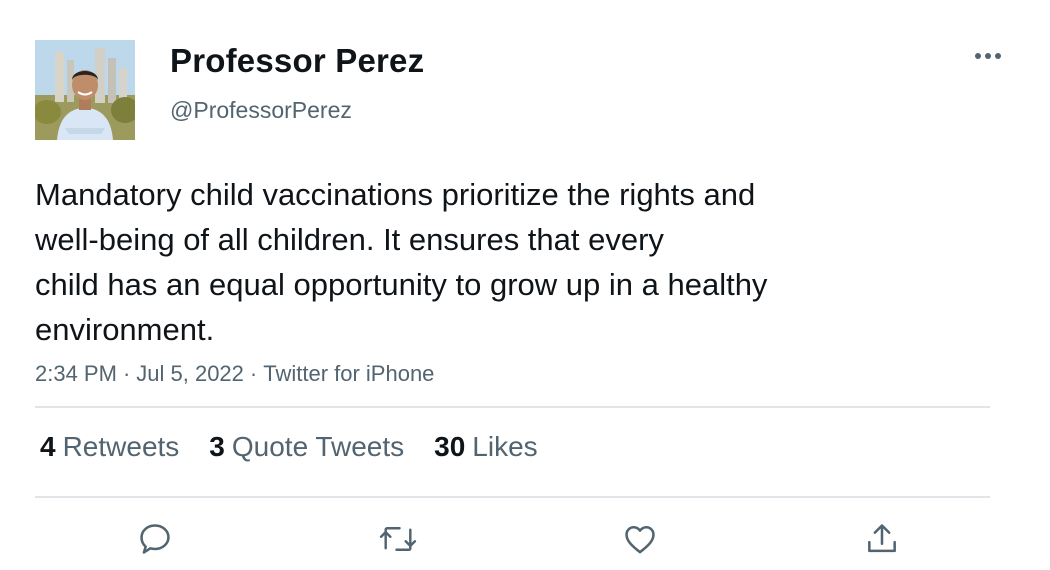 The image size is (1050, 570). I want to click on avatar, so click(85, 90).